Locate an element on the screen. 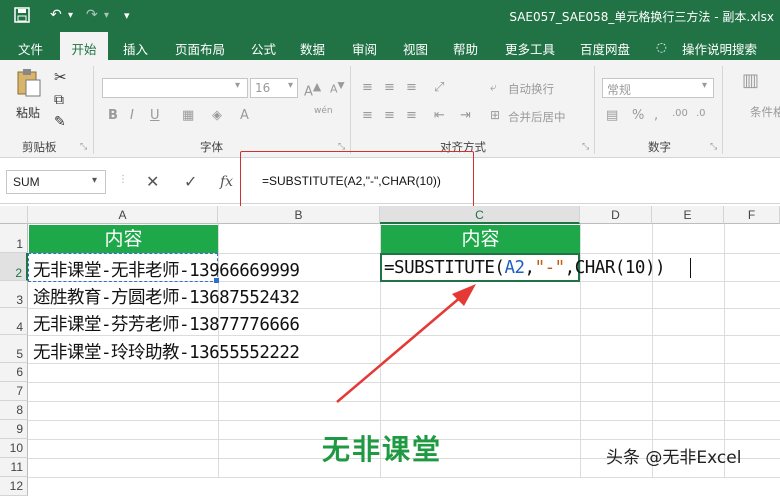 The image size is (780, 496). row-header-12: 12 is located at coordinates (14, 486).